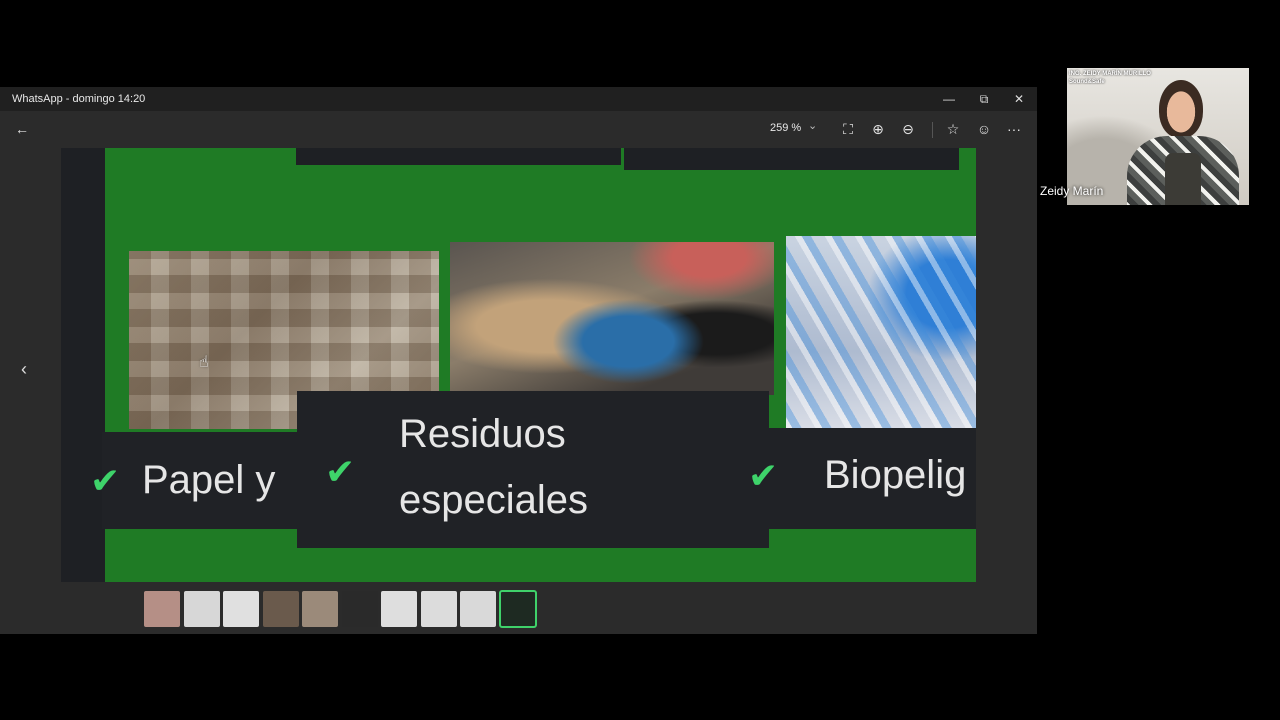 The height and width of the screenshot is (720, 1280). What do you see at coordinates (494, 500) in the screenshot?
I see `category-label-line2: especiales` at bounding box center [494, 500].